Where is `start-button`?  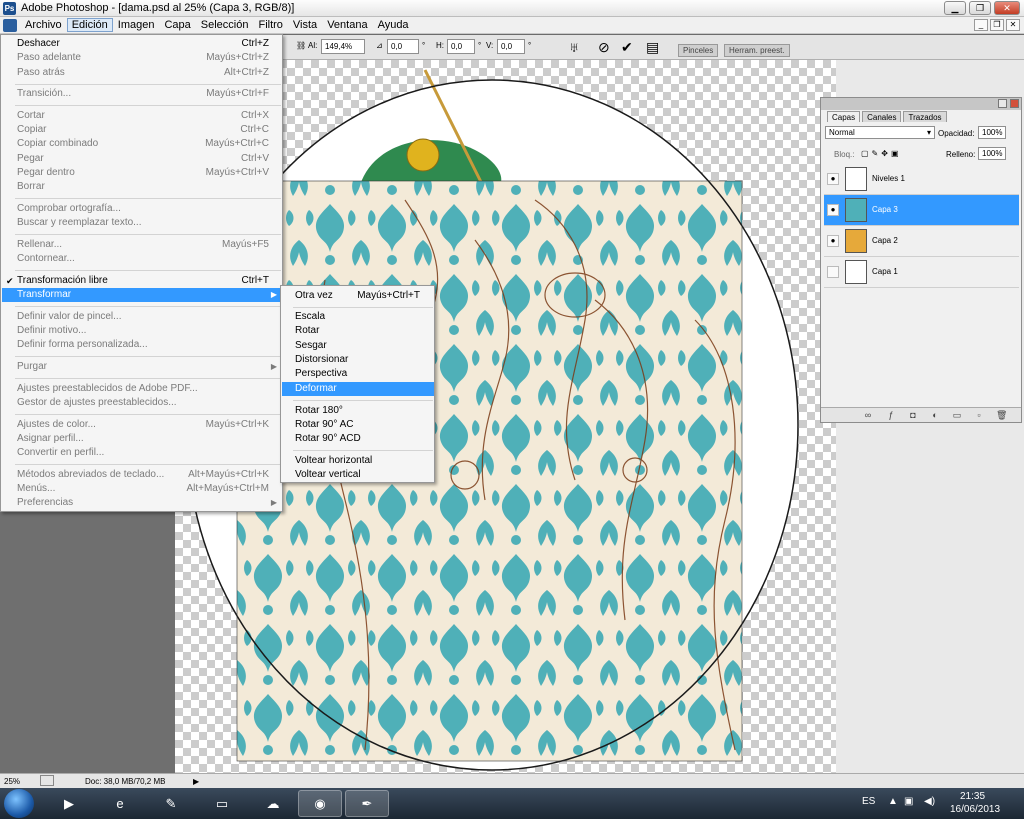
start-button is located at coordinates (19, 803).